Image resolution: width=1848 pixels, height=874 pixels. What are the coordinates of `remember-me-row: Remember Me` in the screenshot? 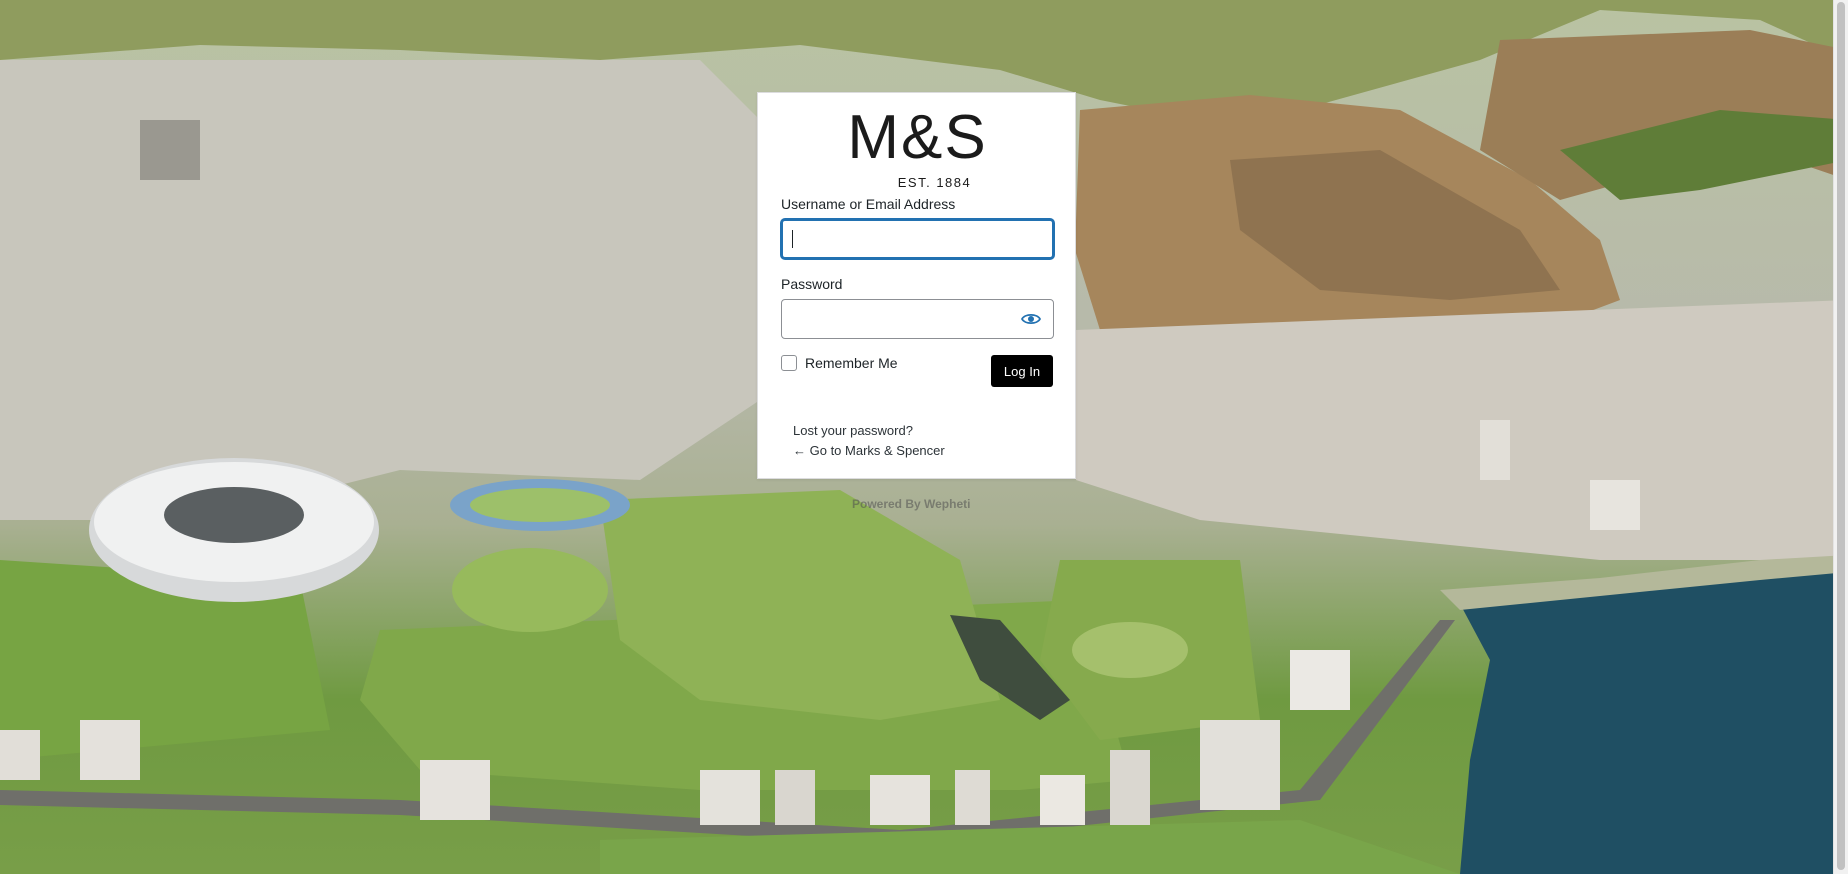 It's located at (839, 363).